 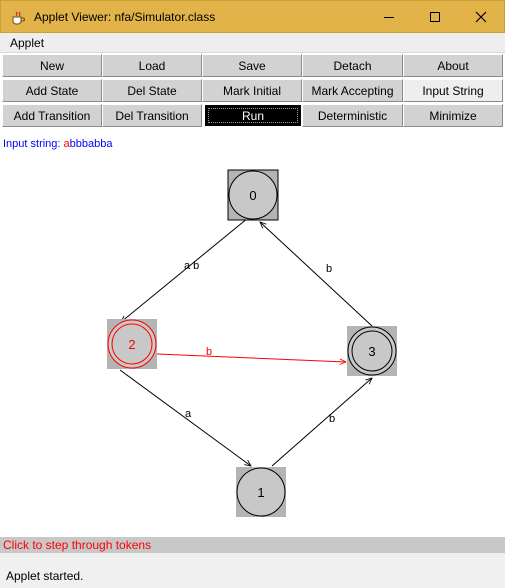 What do you see at coordinates (252, 570) in the screenshot?
I see `applet-status-bar: Applet started.` at bounding box center [252, 570].